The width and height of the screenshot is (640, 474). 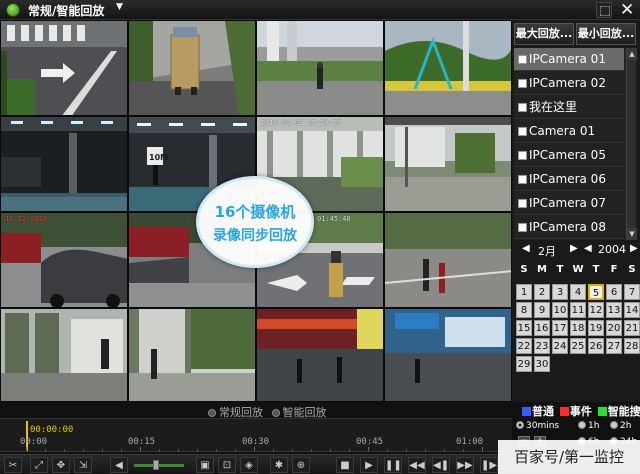 What do you see at coordinates (526, 248) in the screenshot?
I see `month-prev-icon: ◀` at bounding box center [526, 248].